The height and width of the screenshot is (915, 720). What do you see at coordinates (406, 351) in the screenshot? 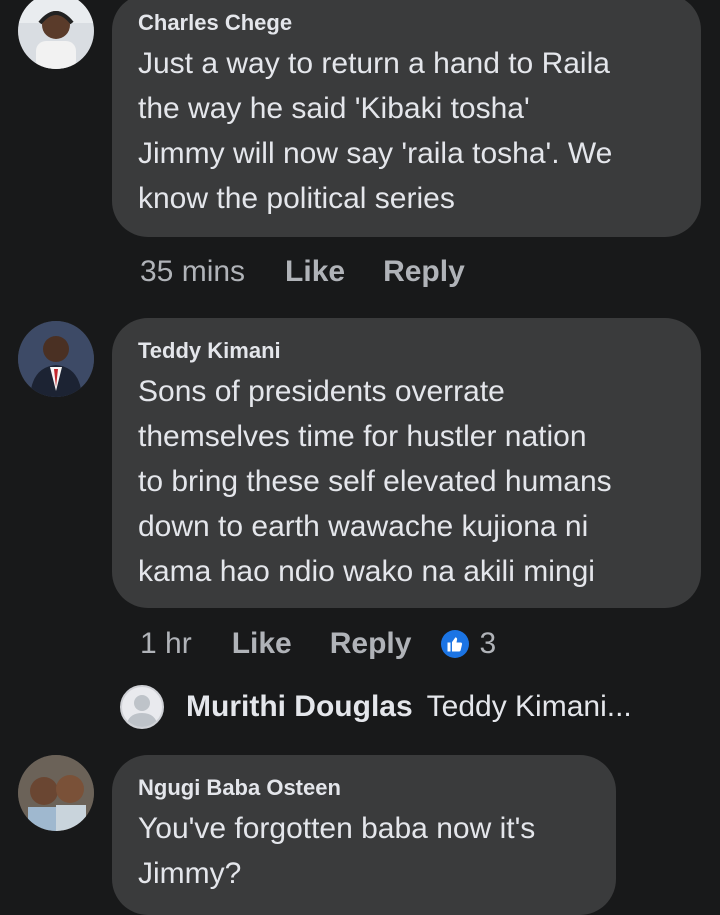
I see `comment-author: Teddy Kimani` at bounding box center [406, 351].